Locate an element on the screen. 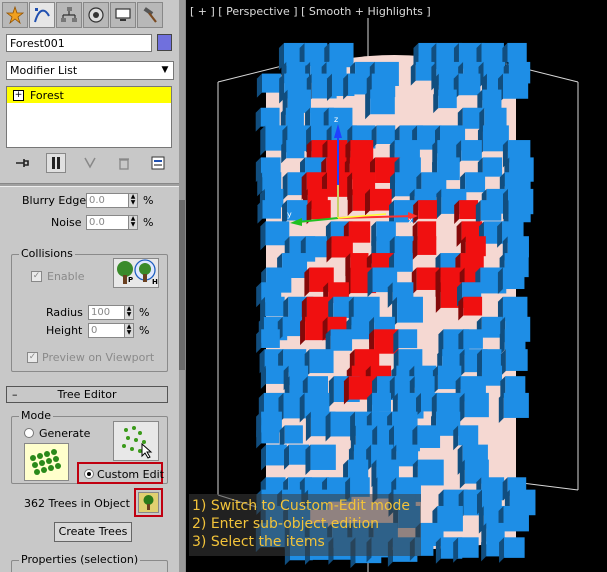 Image resolution: width=607 pixels, height=572 pixels. modify-curve-icon is located at coordinates (42, 15).